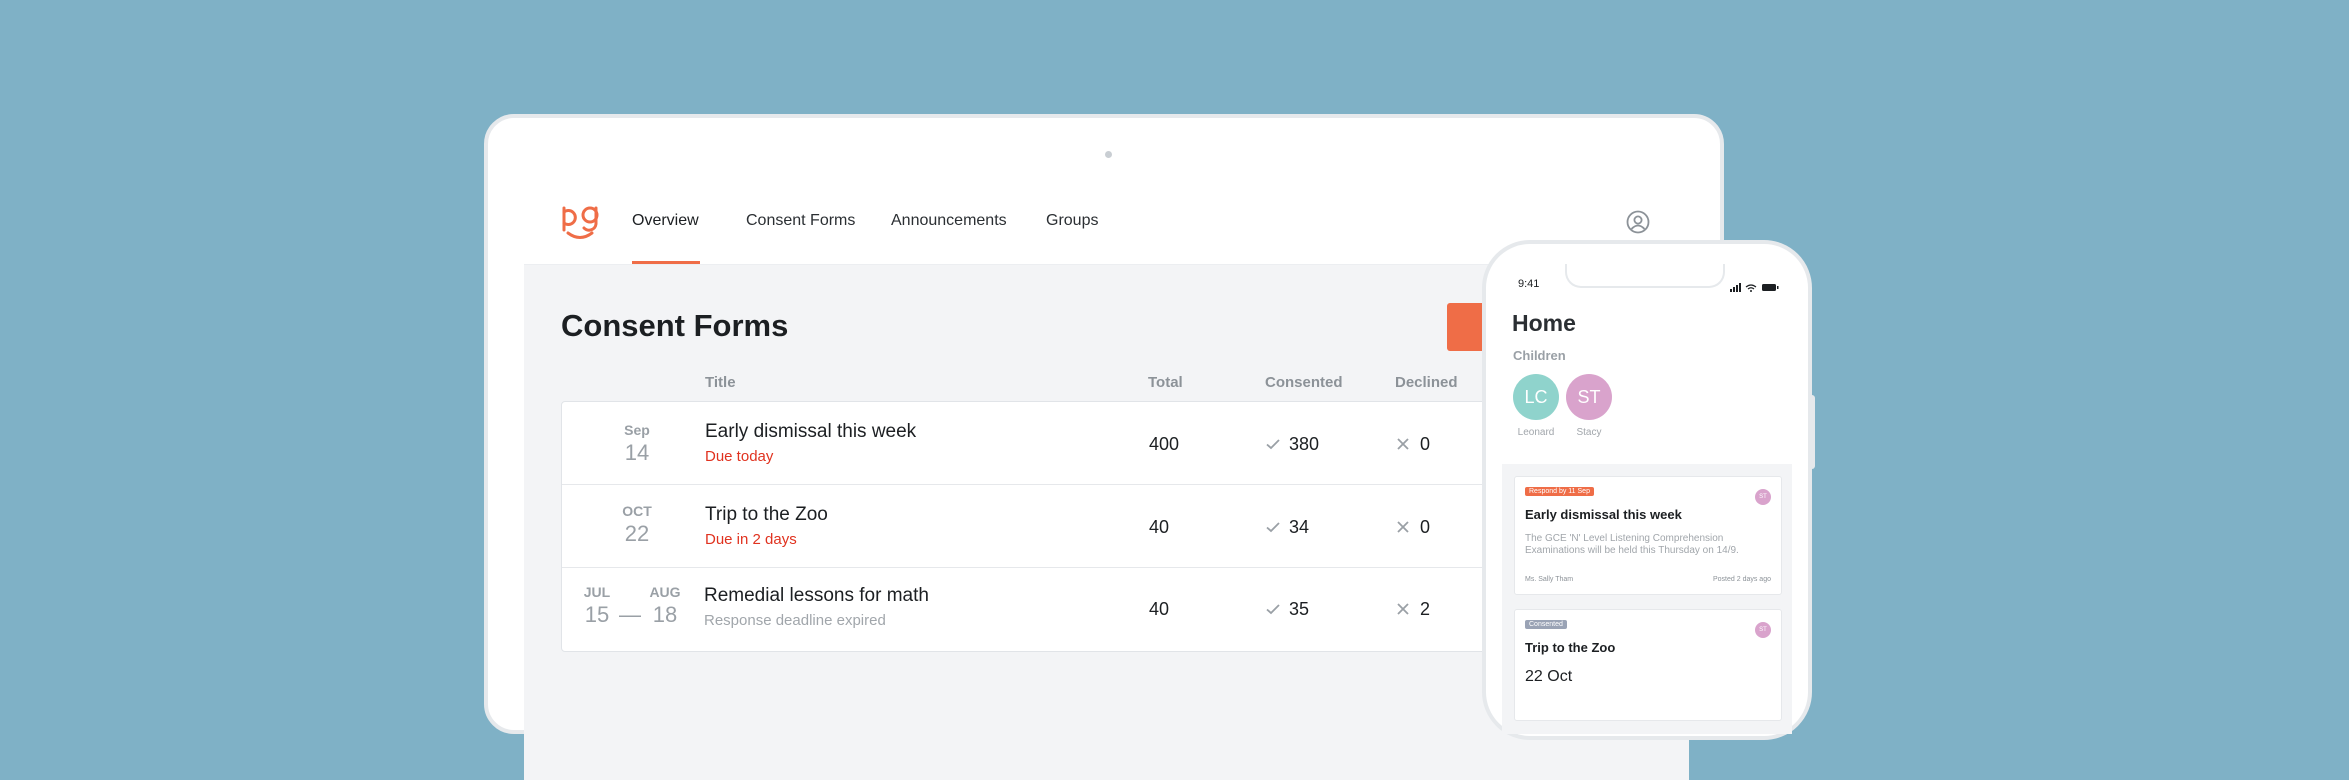 The image size is (2349, 780). Describe the element at coordinates (637, 430) in the screenshot. I see `date-month: Sep` at that location.